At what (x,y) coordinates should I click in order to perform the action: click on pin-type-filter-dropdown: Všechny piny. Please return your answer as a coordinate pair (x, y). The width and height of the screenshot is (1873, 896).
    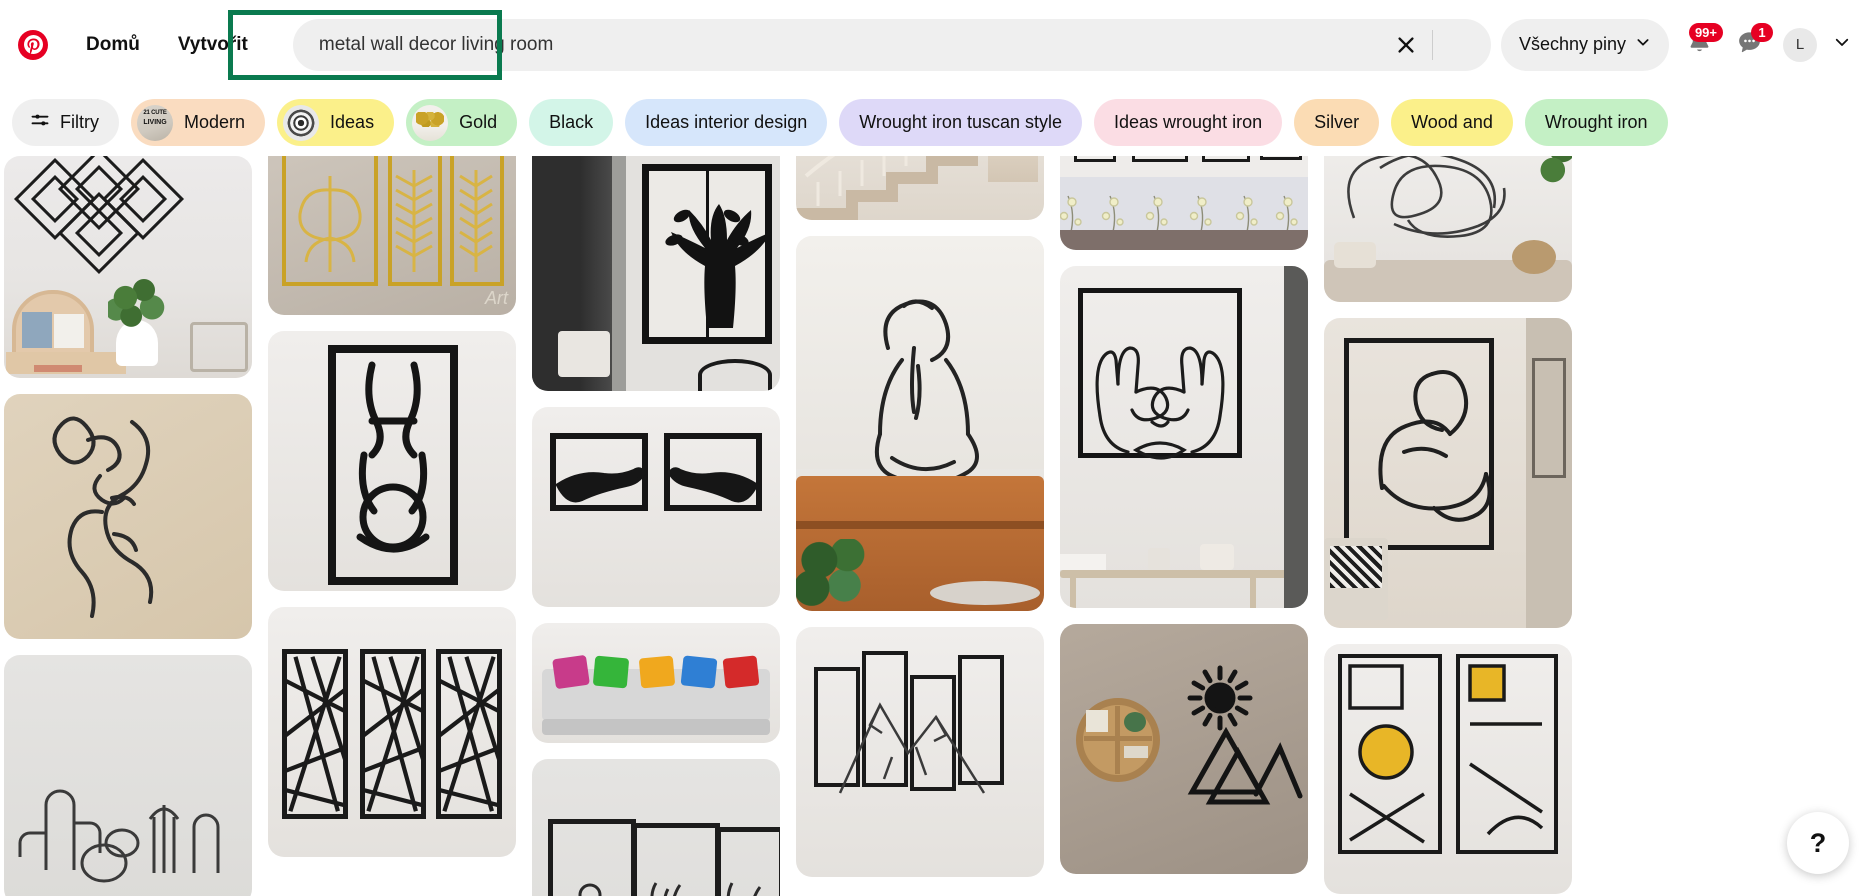
    Looking at the image, I should click on (1584, 44).